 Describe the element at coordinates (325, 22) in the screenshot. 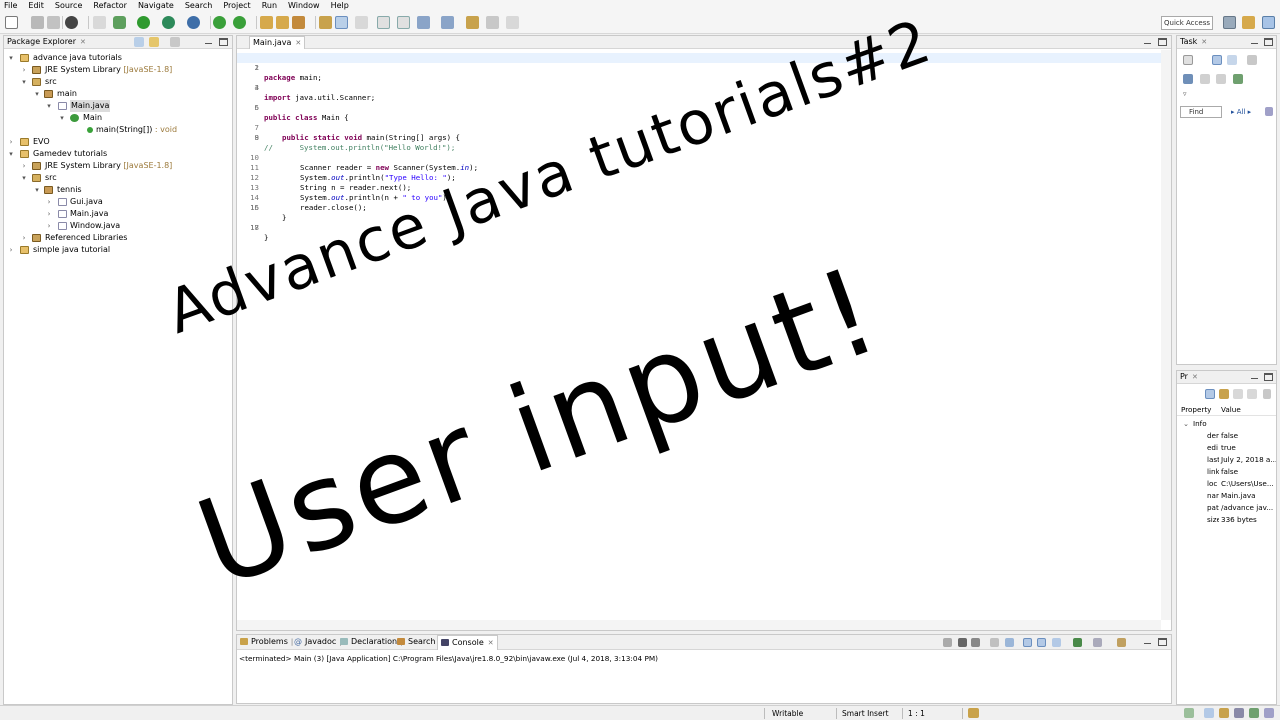

I see `toggle-mark-occurrences-icon` at that location.